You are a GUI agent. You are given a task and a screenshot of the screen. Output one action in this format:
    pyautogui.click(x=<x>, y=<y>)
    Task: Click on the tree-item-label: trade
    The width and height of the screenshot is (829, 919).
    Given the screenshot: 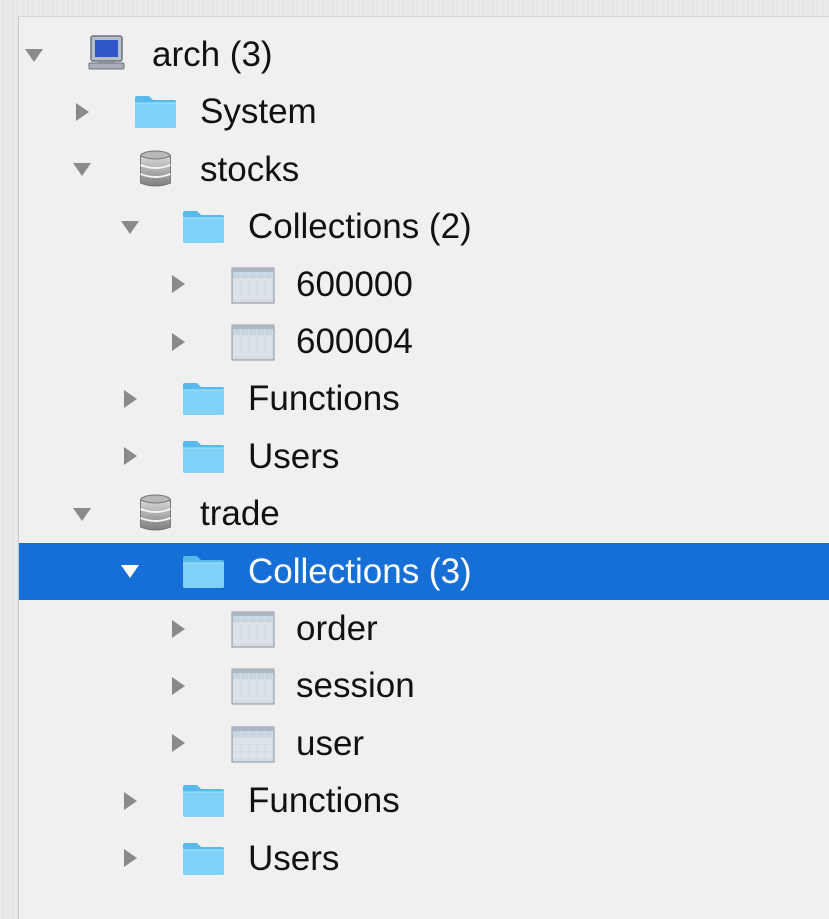 What is the action you would take?
    pyautogui.click(x=240, y=514)
    